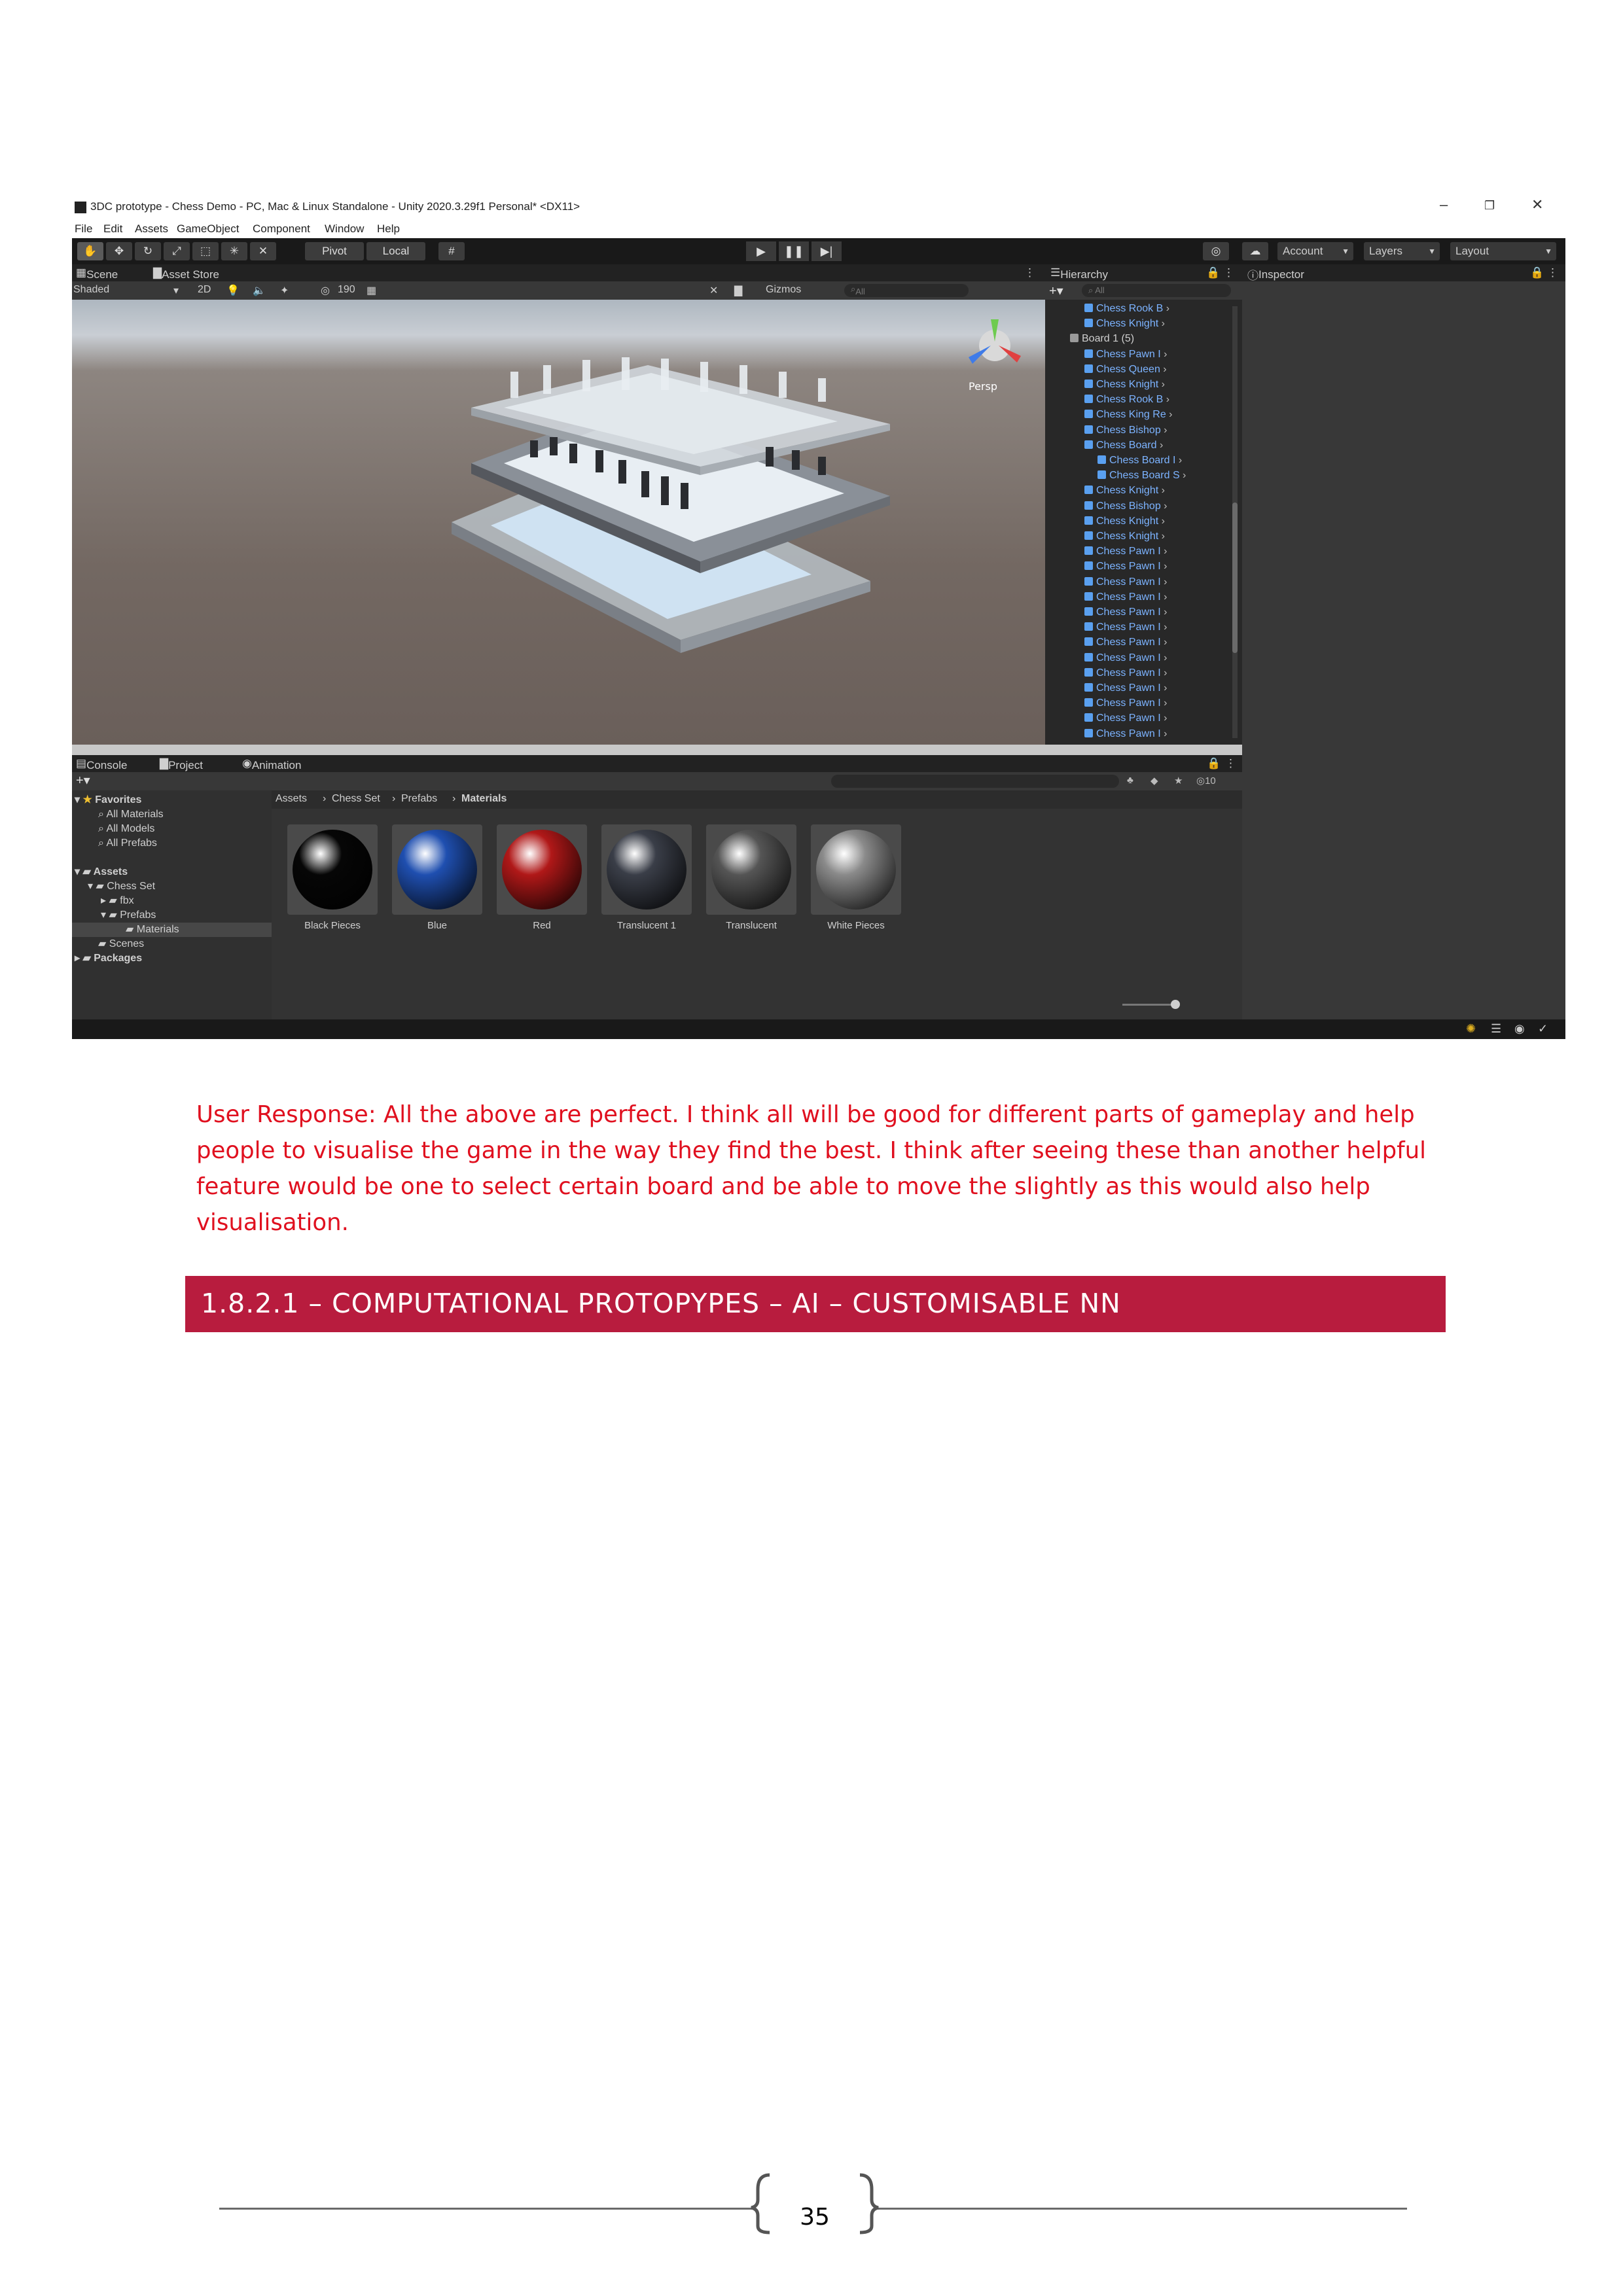  I want to click on tab-asset-store: ▇ Asset Store, so click(186, 273).